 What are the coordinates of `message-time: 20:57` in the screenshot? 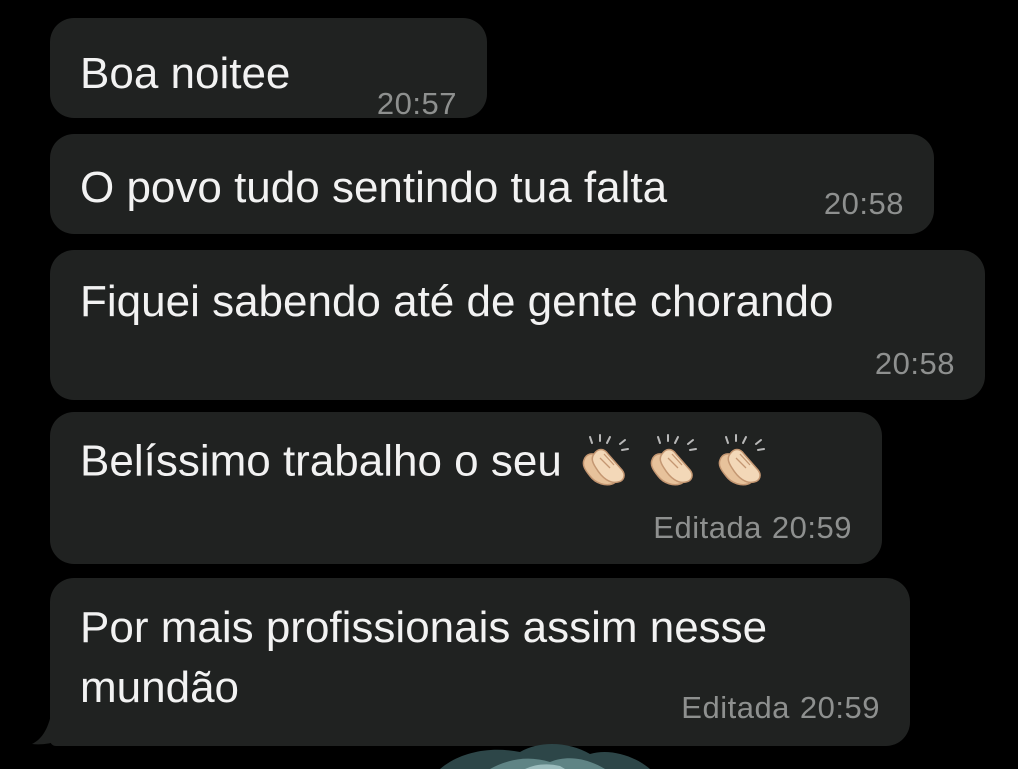 It's located at (416, 103).